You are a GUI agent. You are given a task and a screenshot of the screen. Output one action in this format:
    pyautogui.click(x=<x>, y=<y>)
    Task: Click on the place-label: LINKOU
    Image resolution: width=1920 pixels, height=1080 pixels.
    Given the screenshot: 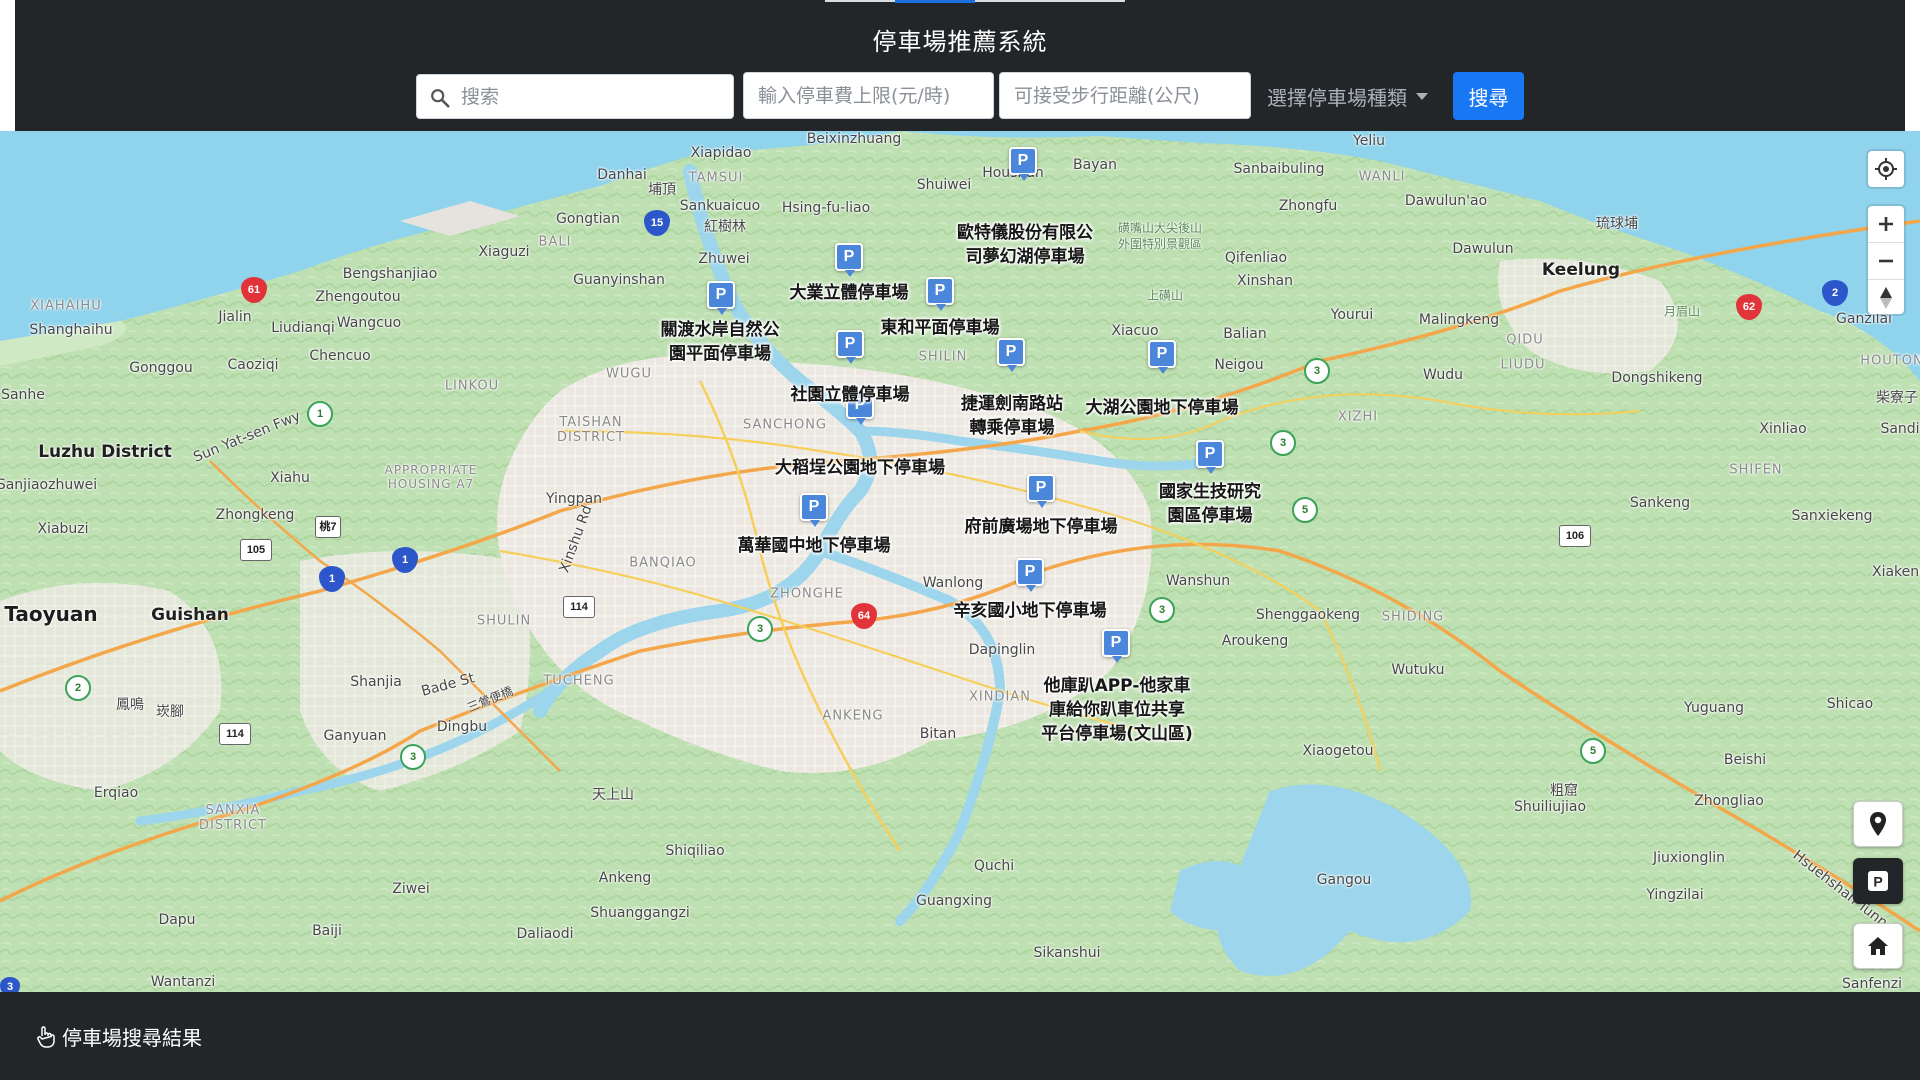 What is the action you would take?
    pyautogui.click(x=472, y=386)
    